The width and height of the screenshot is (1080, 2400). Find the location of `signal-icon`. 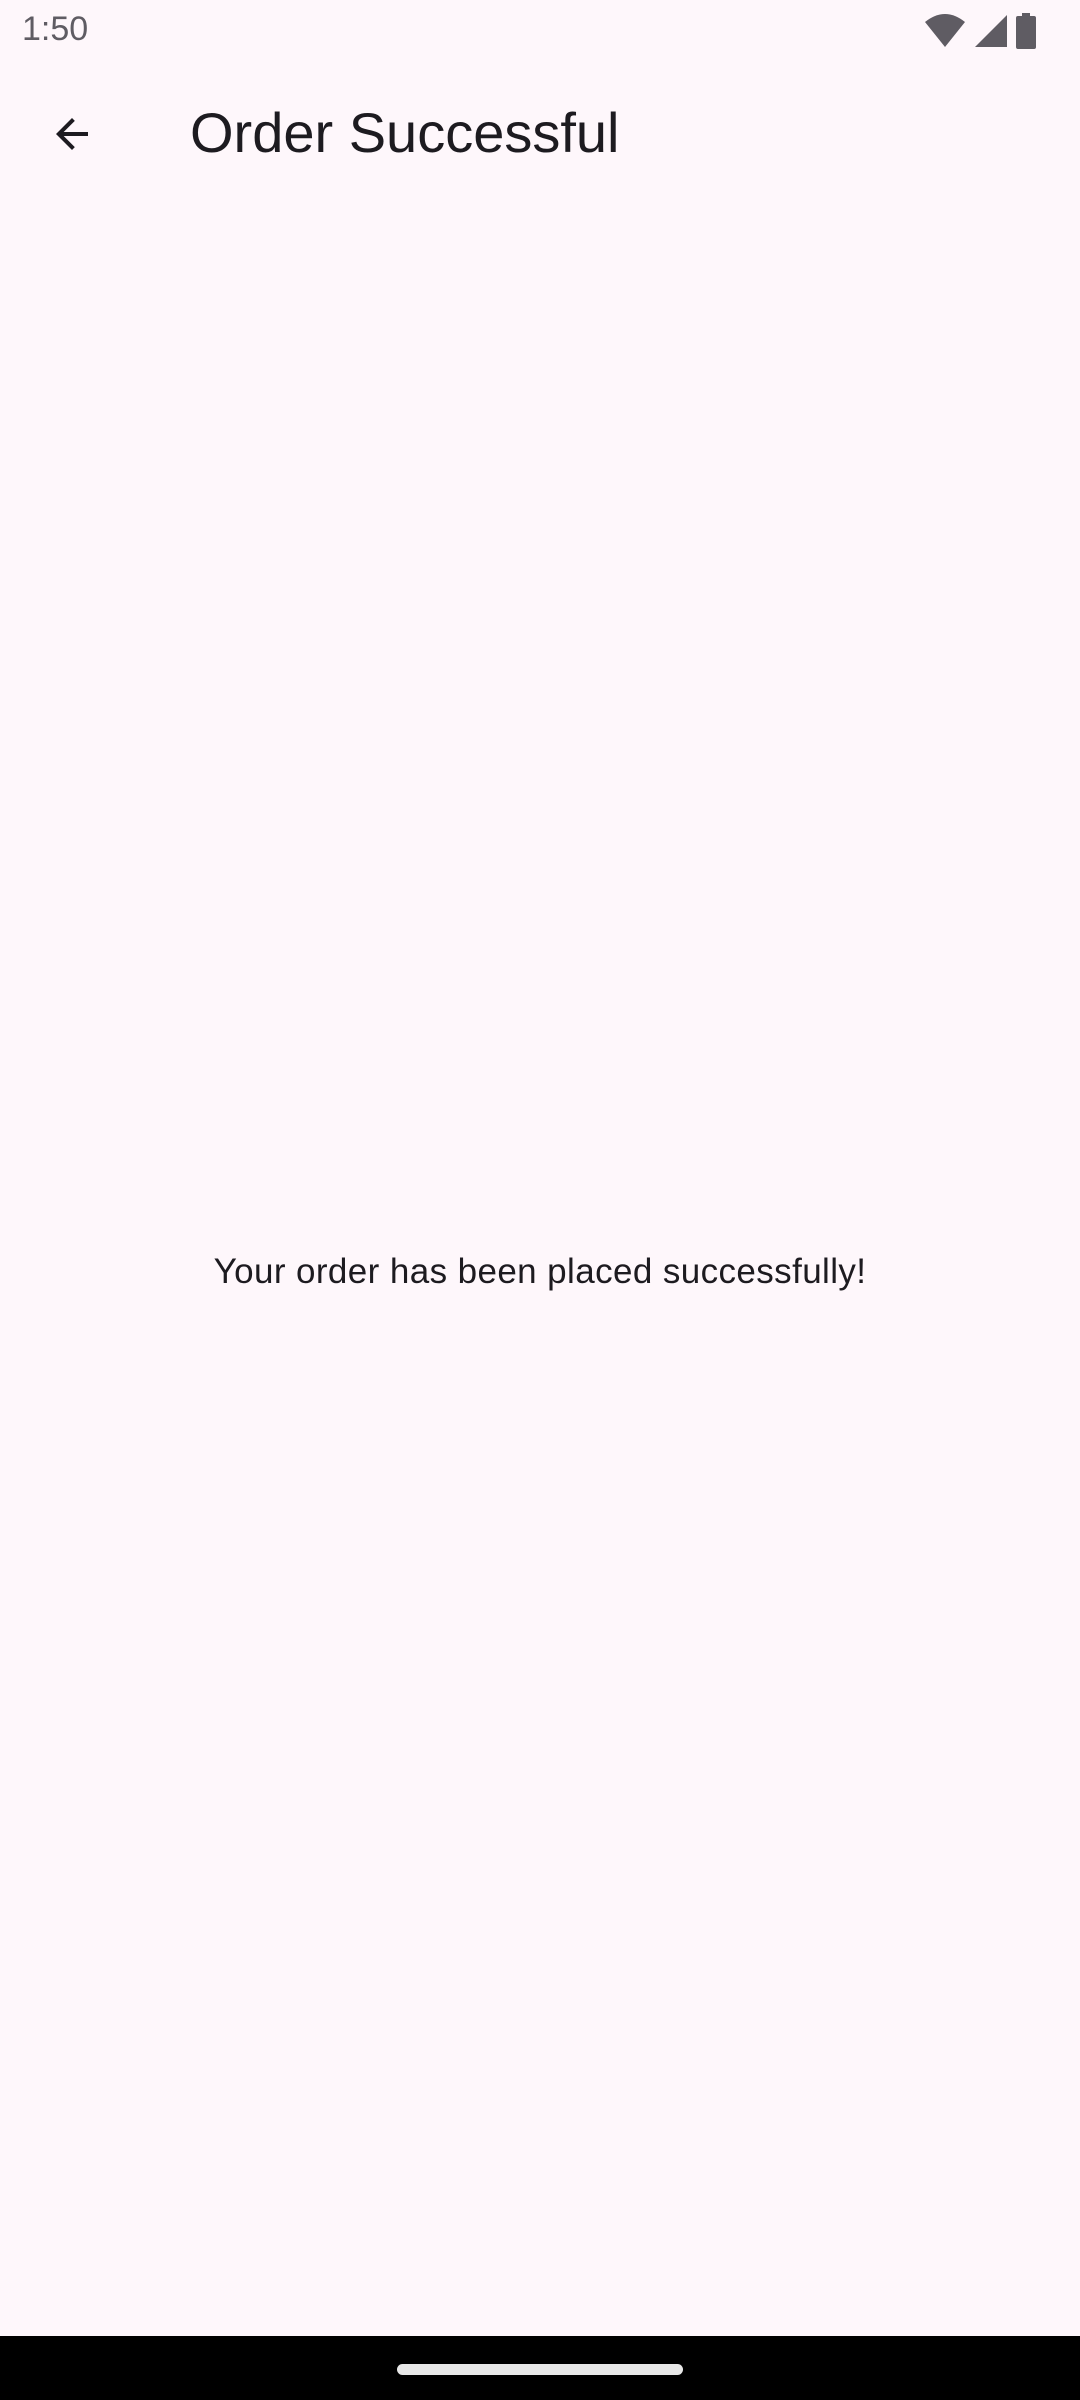

signal-icon is located at coordinates (991, 31).